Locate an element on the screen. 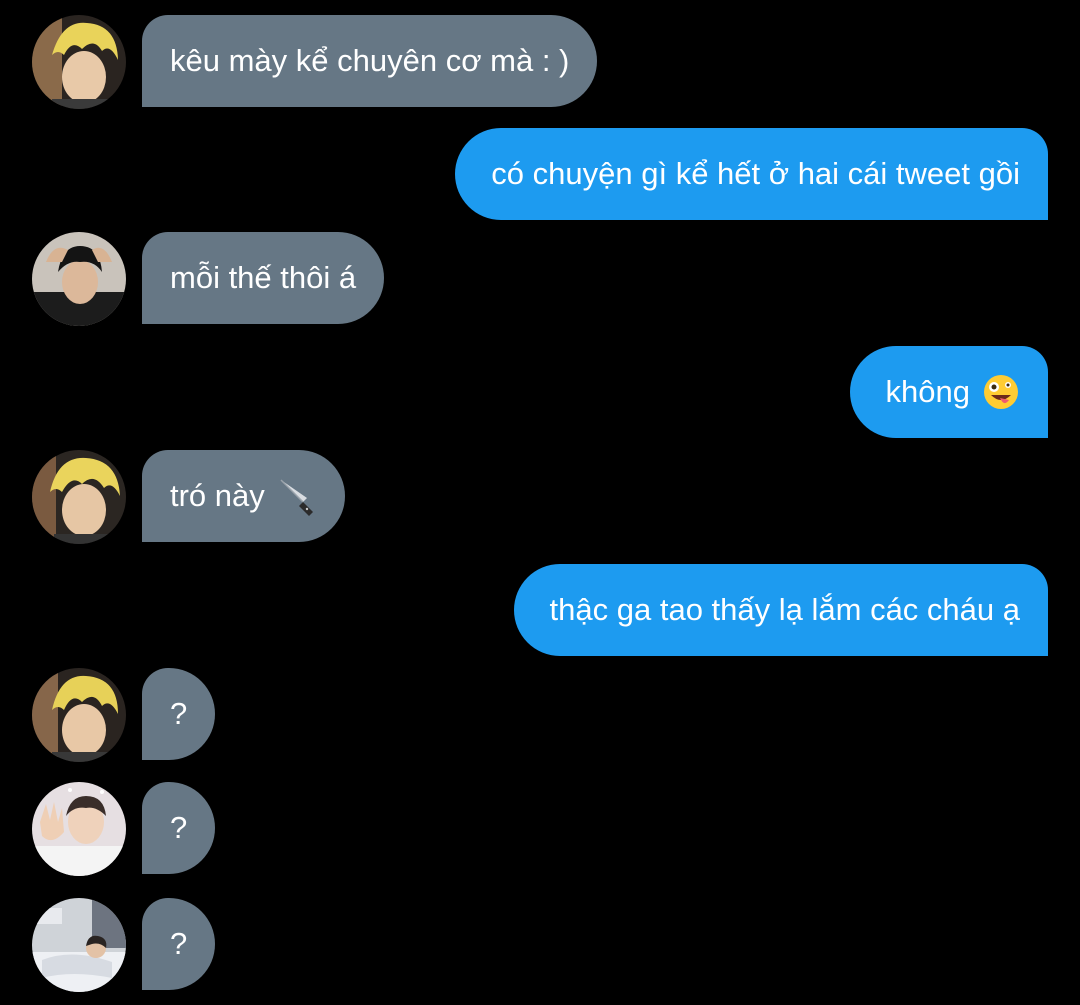  message-row: có chuyện gì kể hết ở hai cái tweet gồi is located at coordinates (540, 174).